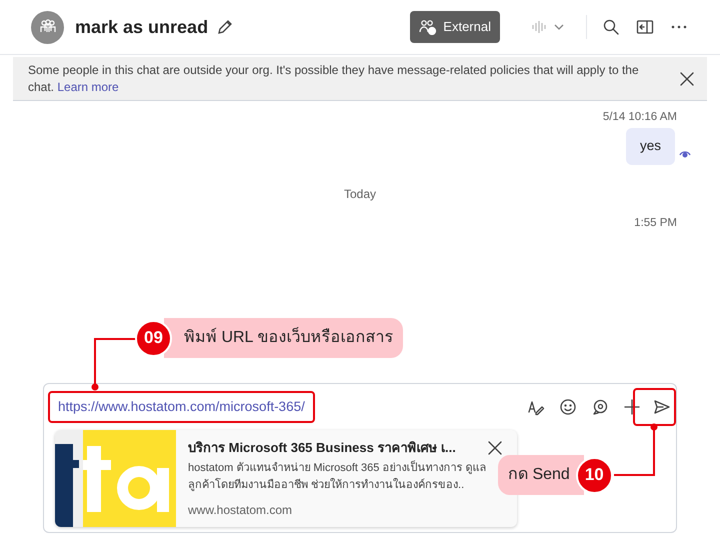 The image size is (720, 553). I want to click on emoji-icon, so click(568, 407).